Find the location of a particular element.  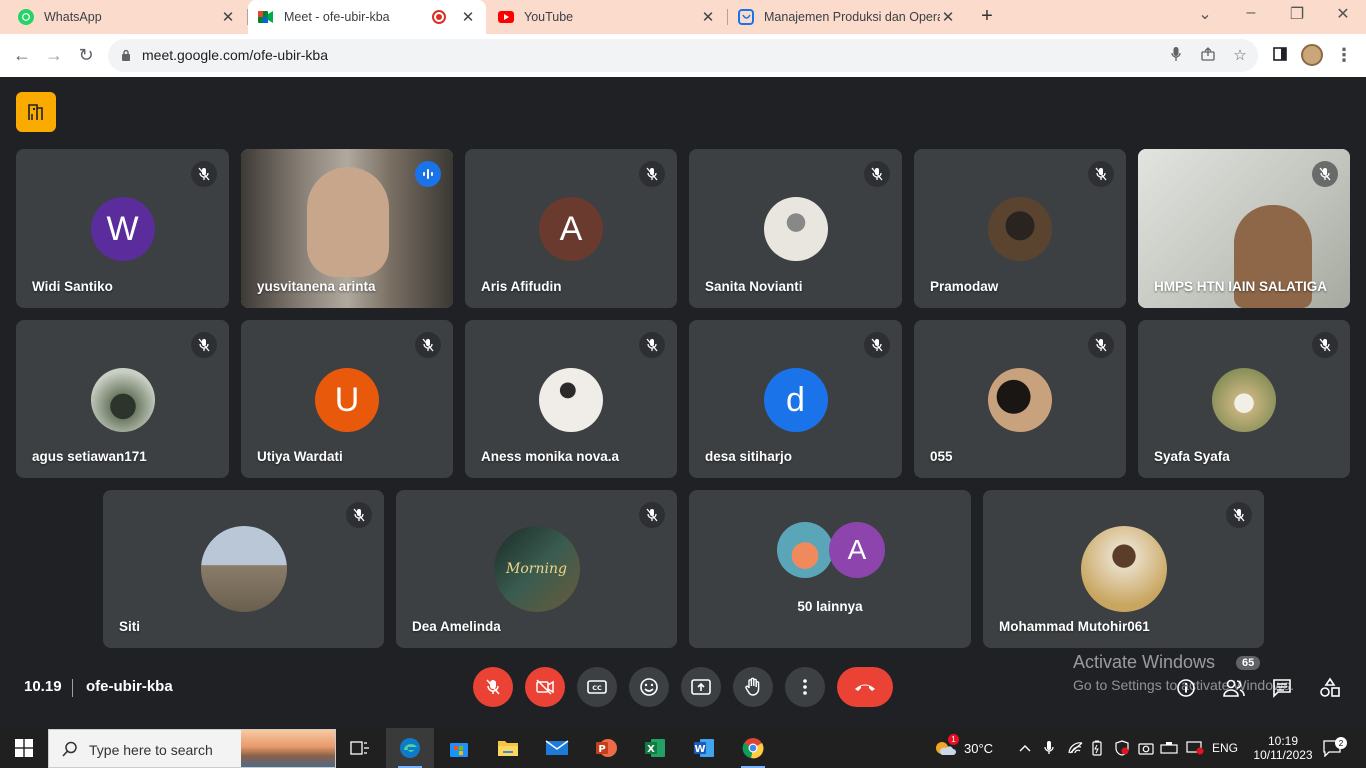

activities-button is located at coordinates (1330, 688).